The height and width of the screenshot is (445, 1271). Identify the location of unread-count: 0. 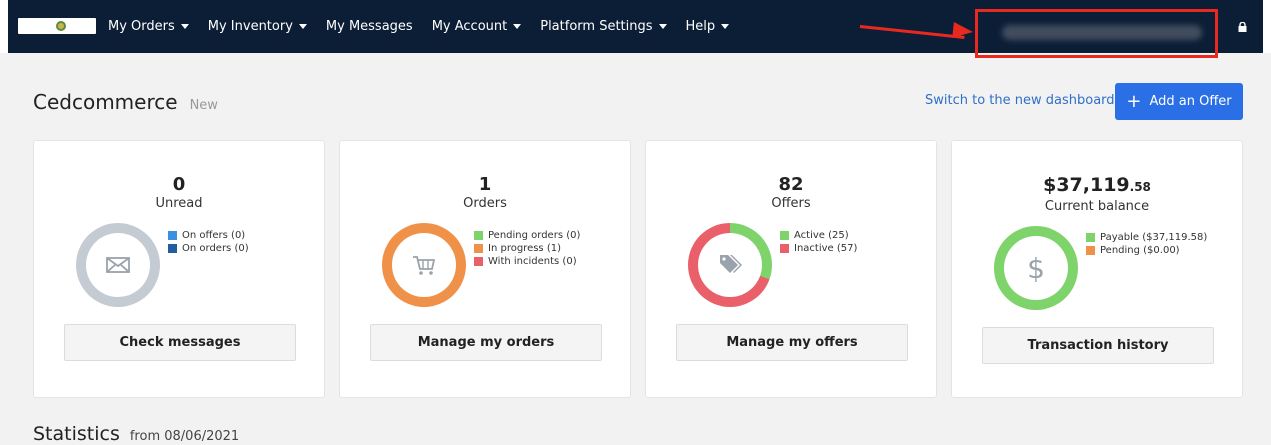
(179, 184).